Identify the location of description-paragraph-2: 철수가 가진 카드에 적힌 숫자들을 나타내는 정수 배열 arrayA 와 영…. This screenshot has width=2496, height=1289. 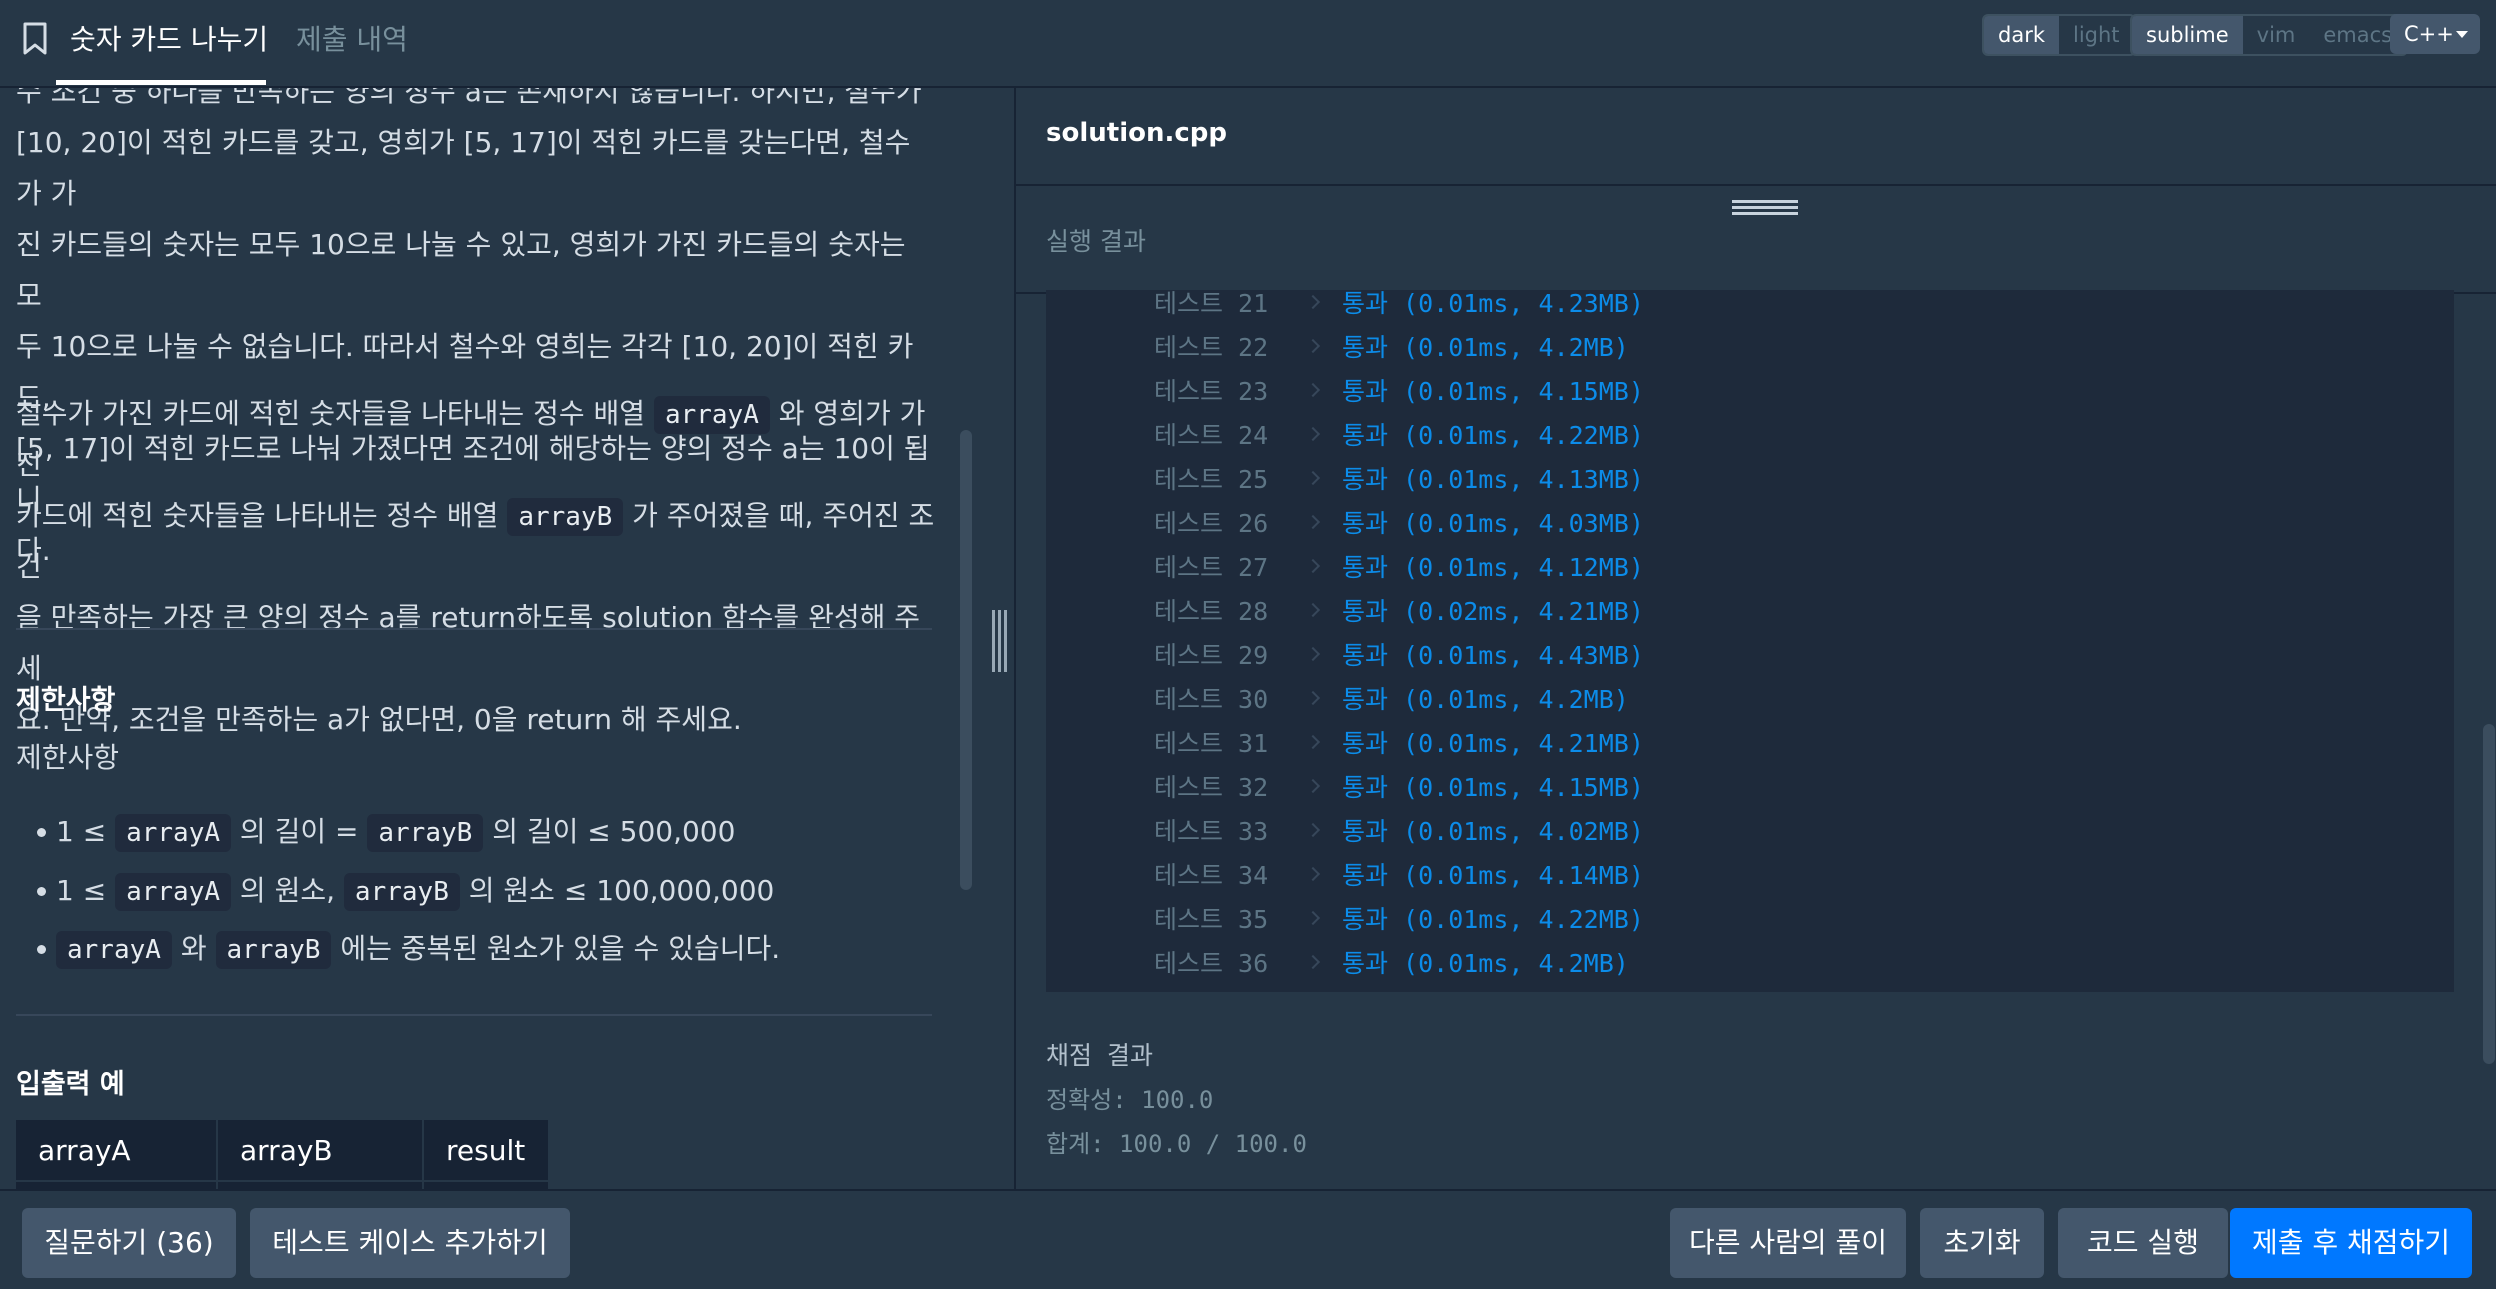
(476, 566).